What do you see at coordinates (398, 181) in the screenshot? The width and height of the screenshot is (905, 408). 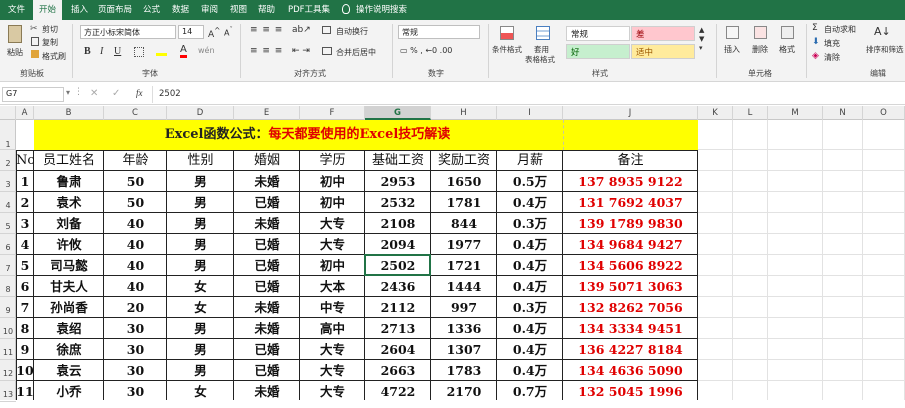 I see `data-cell: 2953` at bounding box center [398, 181].